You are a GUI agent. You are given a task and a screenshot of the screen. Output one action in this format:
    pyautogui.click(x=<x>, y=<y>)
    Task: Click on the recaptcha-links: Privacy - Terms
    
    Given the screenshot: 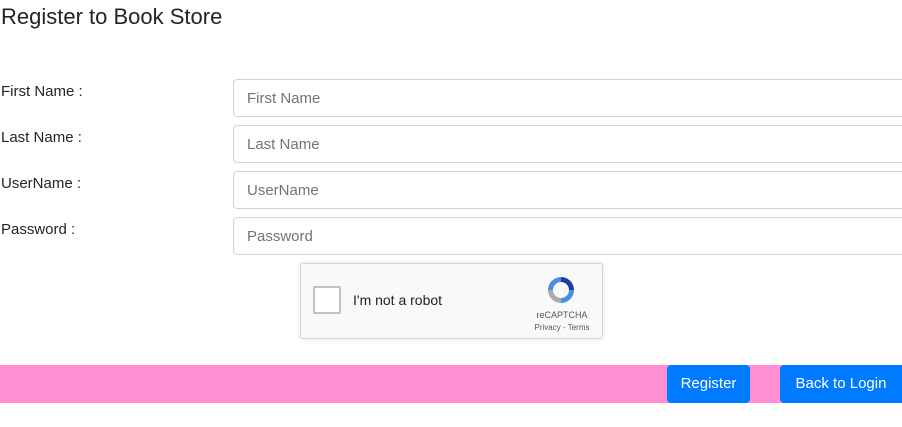 What is the action you would take?
    pyautogui.click(x=562, y=328)
    